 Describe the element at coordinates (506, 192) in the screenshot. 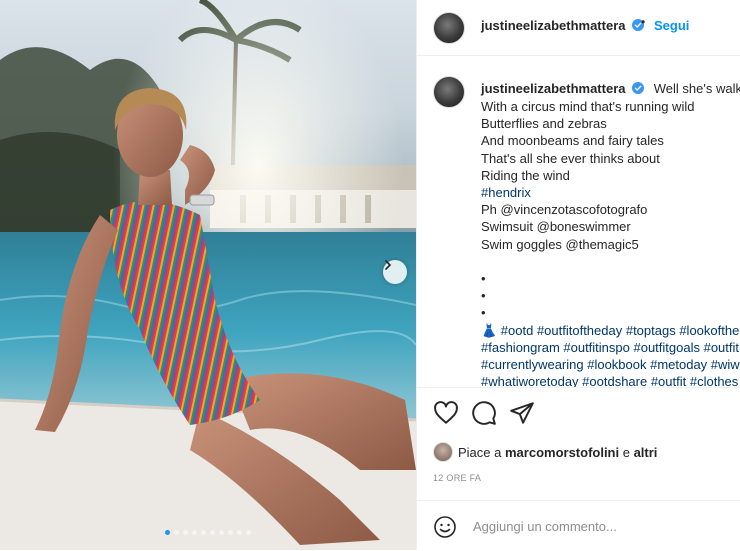

I see `caption-line: #hendrix` at that location.